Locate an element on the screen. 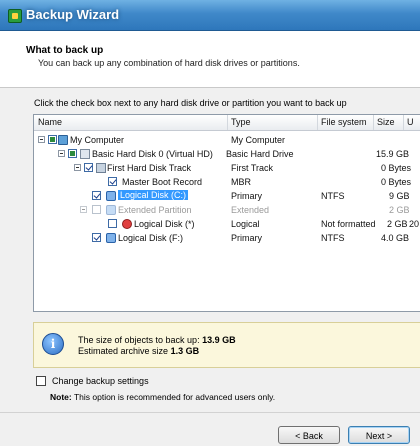 This screenshot has width=420, height=446. row-type: First Track is located at coordinates (252, 168).